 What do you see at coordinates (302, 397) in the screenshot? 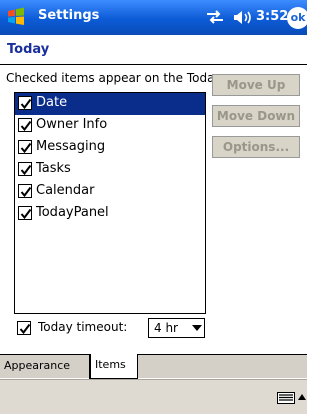
I see `input-menu-arrow-icon` at bounding box center [302, 397].